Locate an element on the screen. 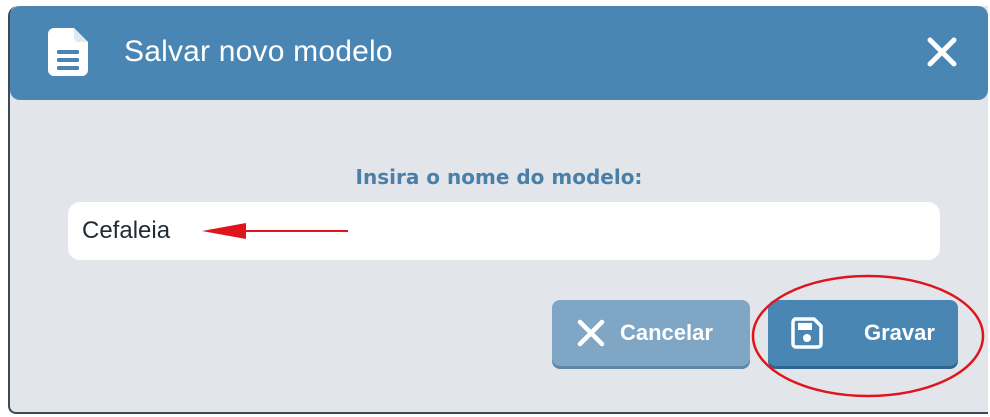 This screenshot has width=990, height=417. document-icon is located at coordinates (68, 52).